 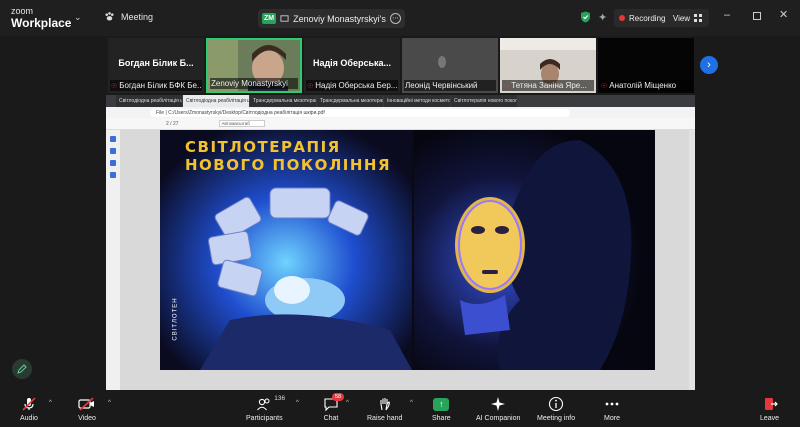 What do you see at coordinates (622, 18) in the screenshot?
I see `record-dot-icon` at bounding box center [622, 18].